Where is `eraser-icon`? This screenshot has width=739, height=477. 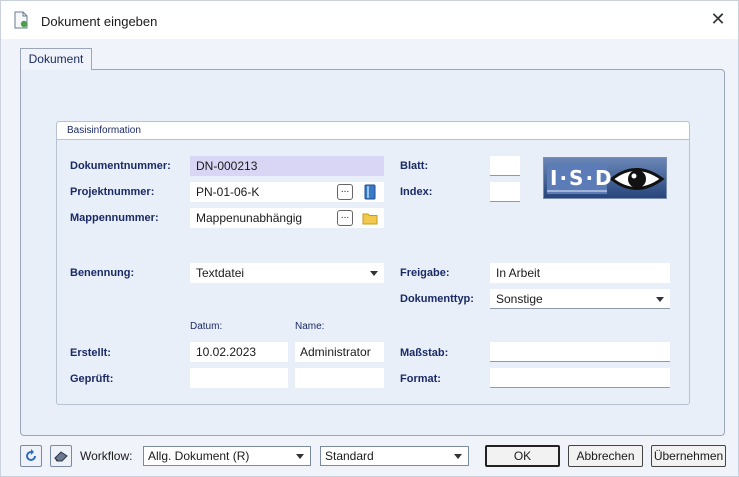
eraser-icon is located at coordinates (61, 456).